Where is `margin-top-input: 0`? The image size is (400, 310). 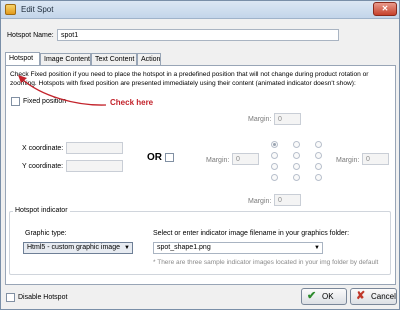 margin-top-input: 0 is located at coordinates (287, 119).